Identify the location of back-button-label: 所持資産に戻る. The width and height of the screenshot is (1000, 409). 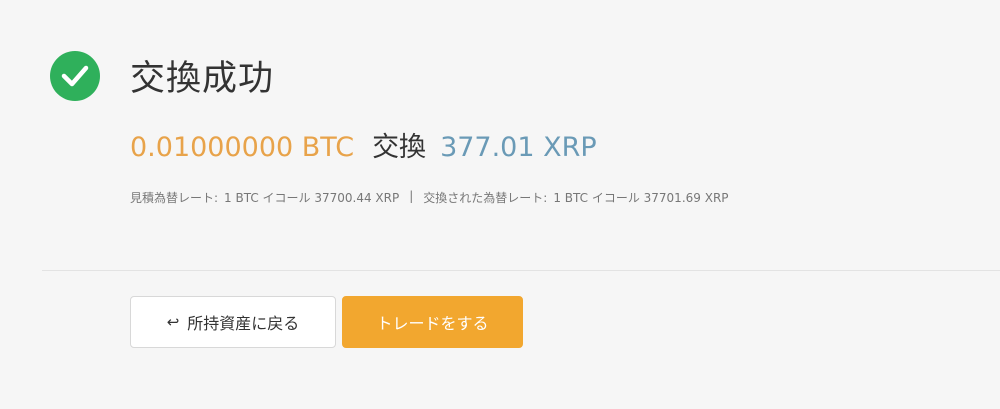
(243, 323).